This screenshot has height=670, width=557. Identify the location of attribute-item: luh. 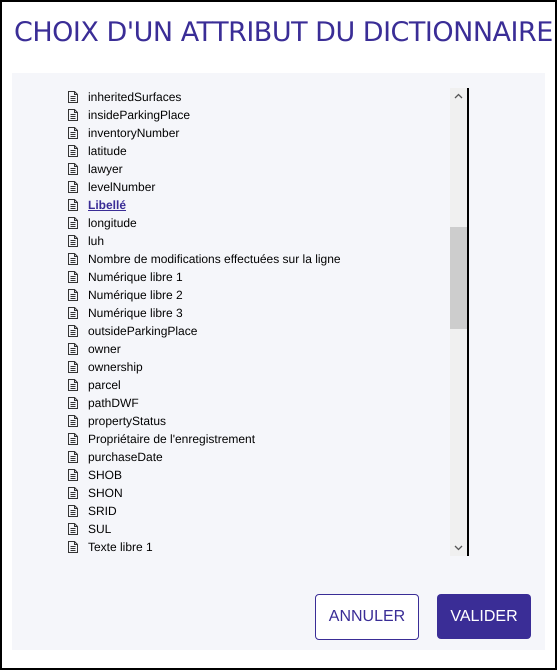
(96, 241).